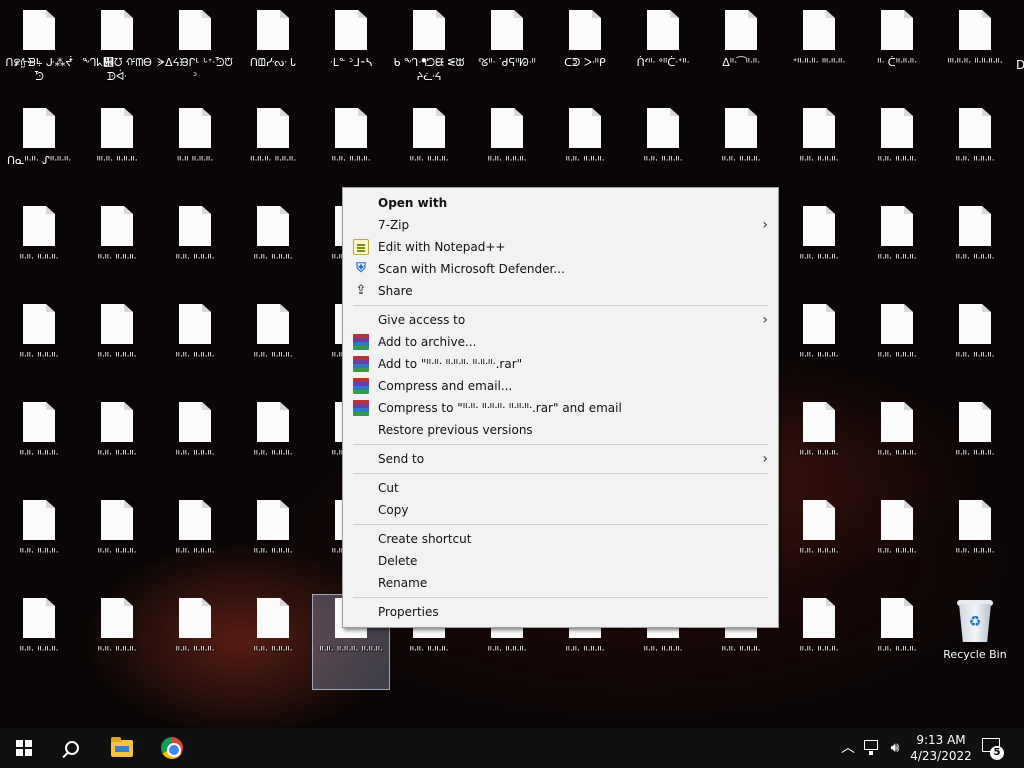 The image size is (1024, 768). Describe the element at coordinates (117, 54) in the screenshot. I see `desktop-file: ᙰᖾ᭎ᘮ ᡤᗰᎾᗬᐚ` at that location.